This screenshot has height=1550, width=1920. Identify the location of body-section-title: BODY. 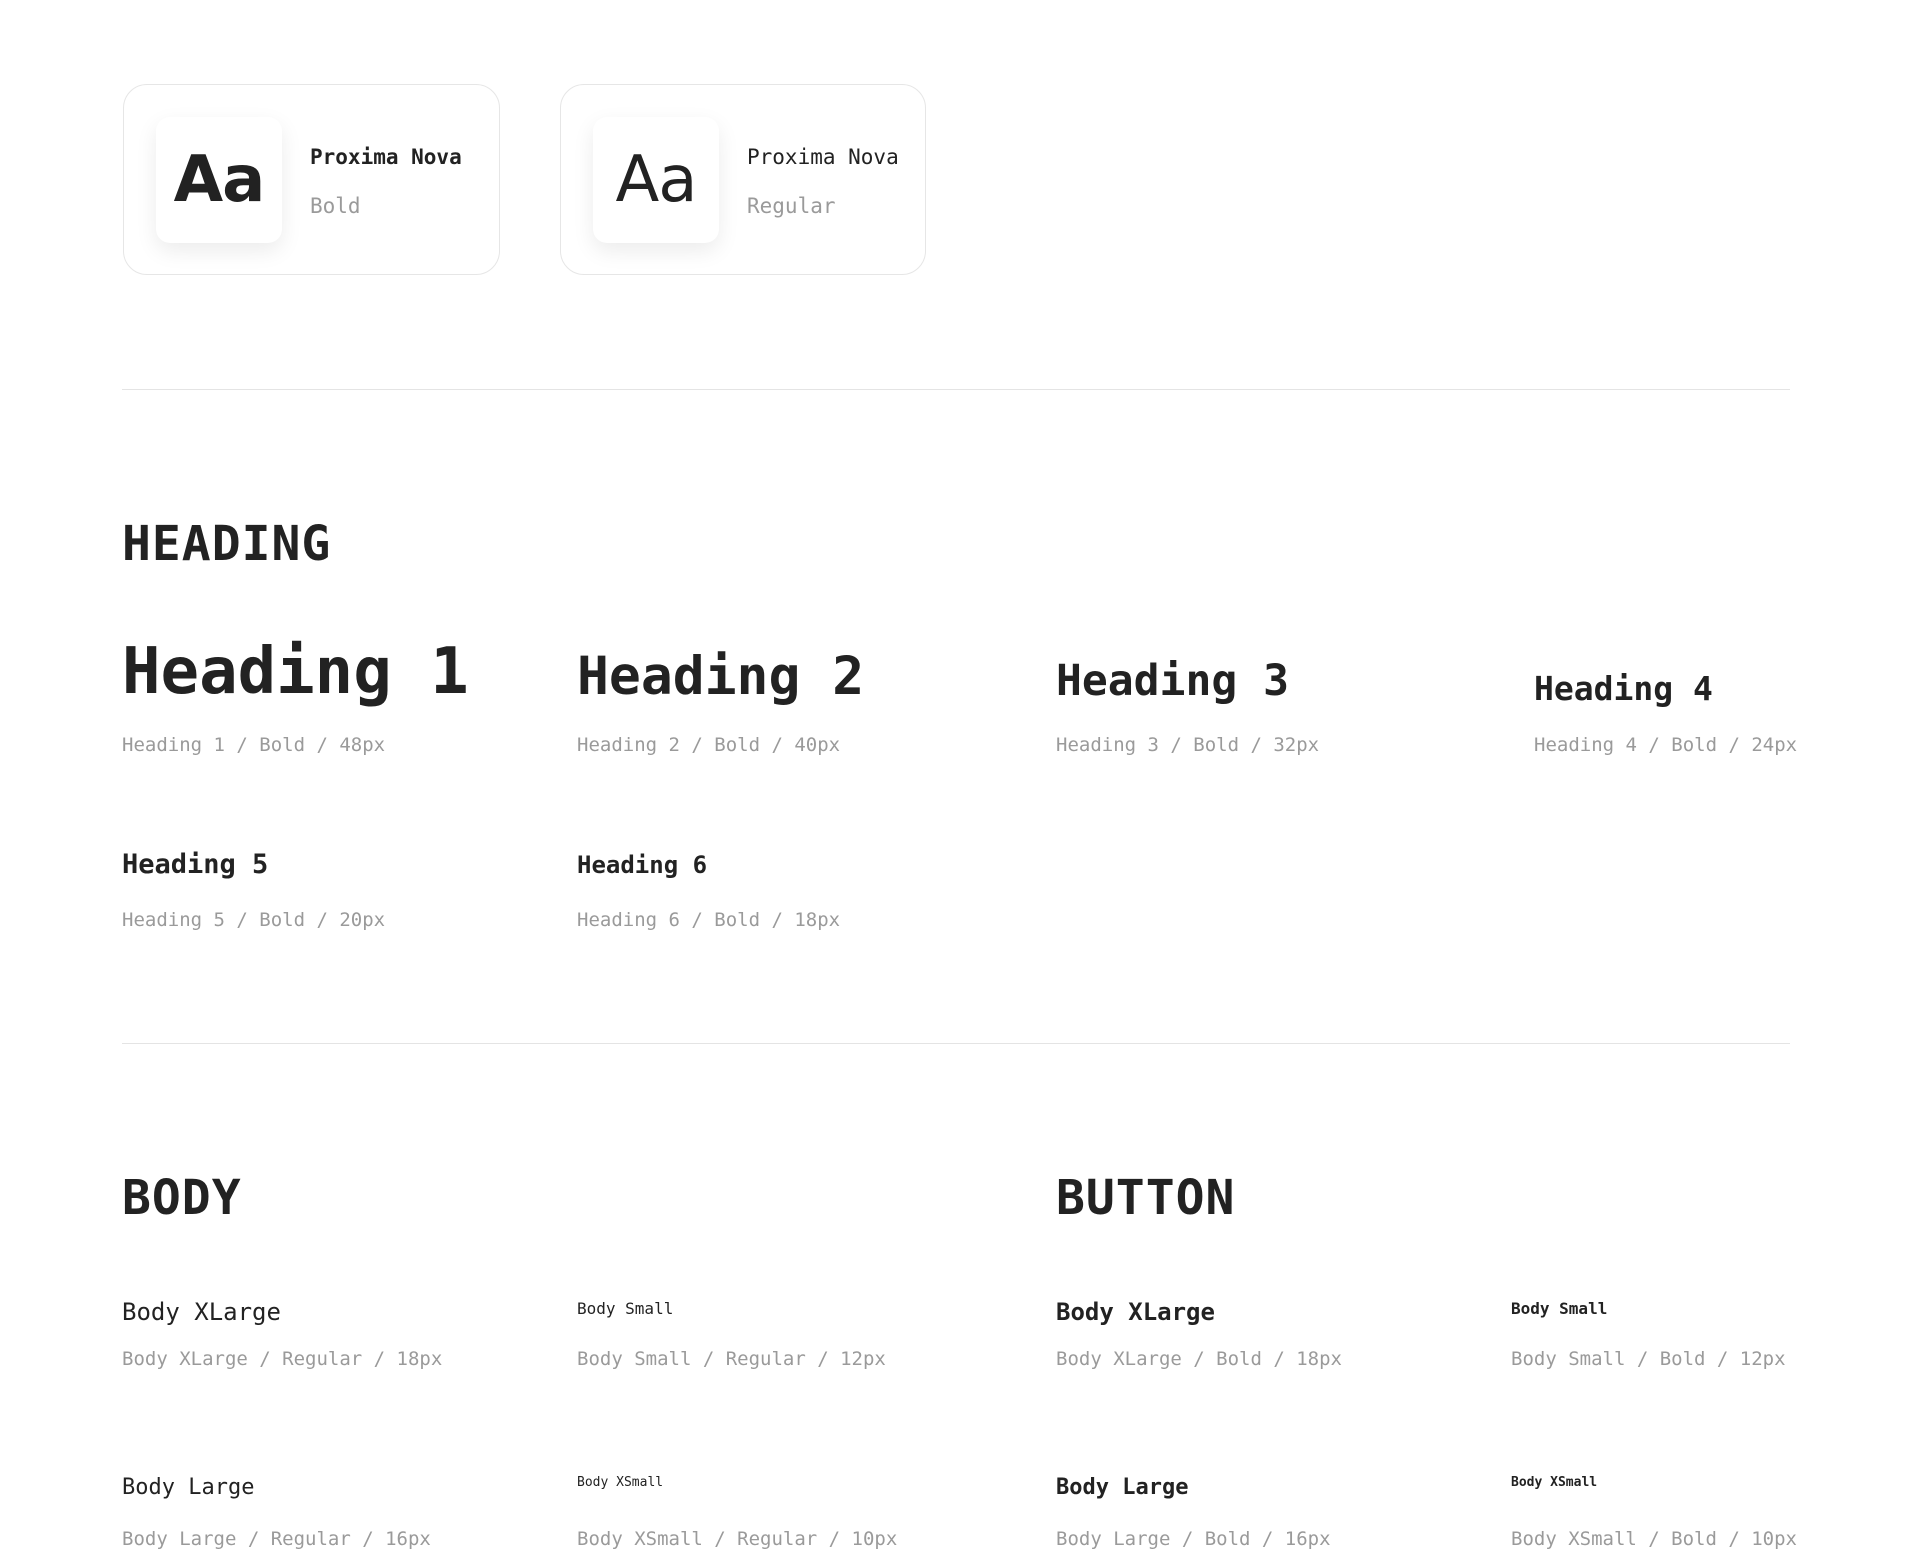
(182, 1198).